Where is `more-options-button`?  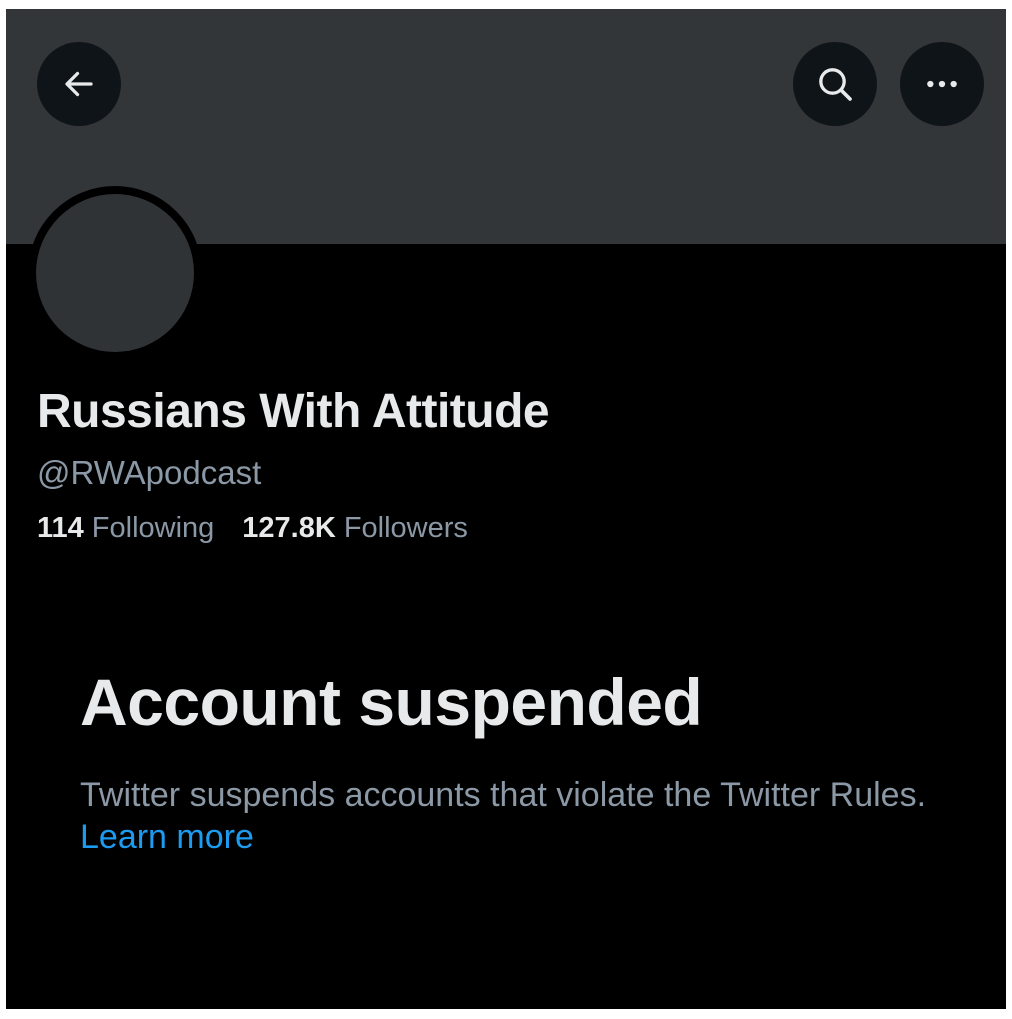 more-options-button is located at coordinates (942, 84).